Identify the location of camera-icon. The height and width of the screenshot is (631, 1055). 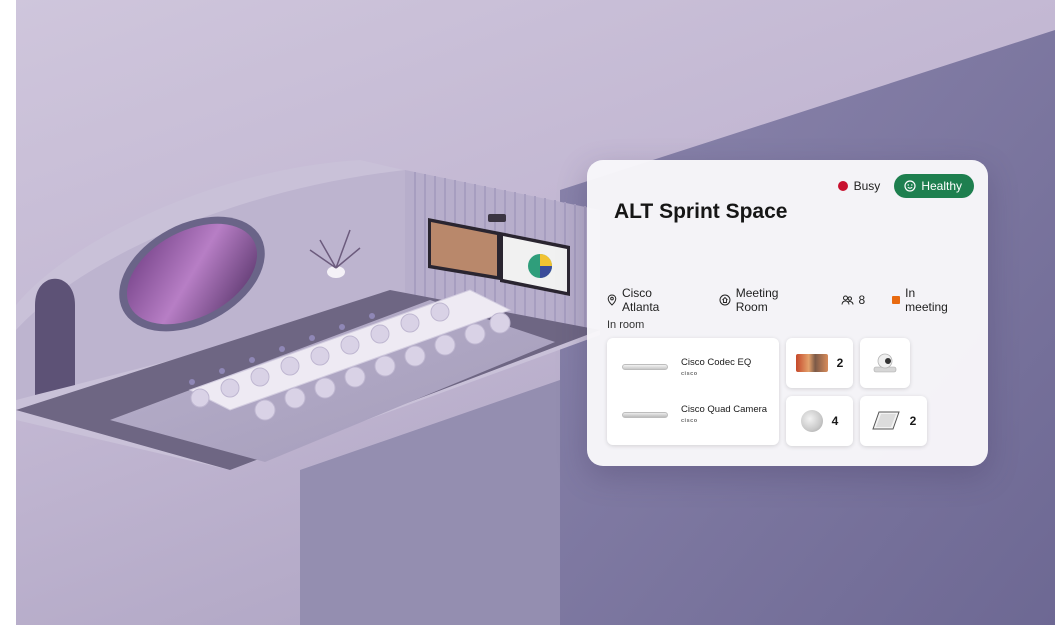
(896, 300).